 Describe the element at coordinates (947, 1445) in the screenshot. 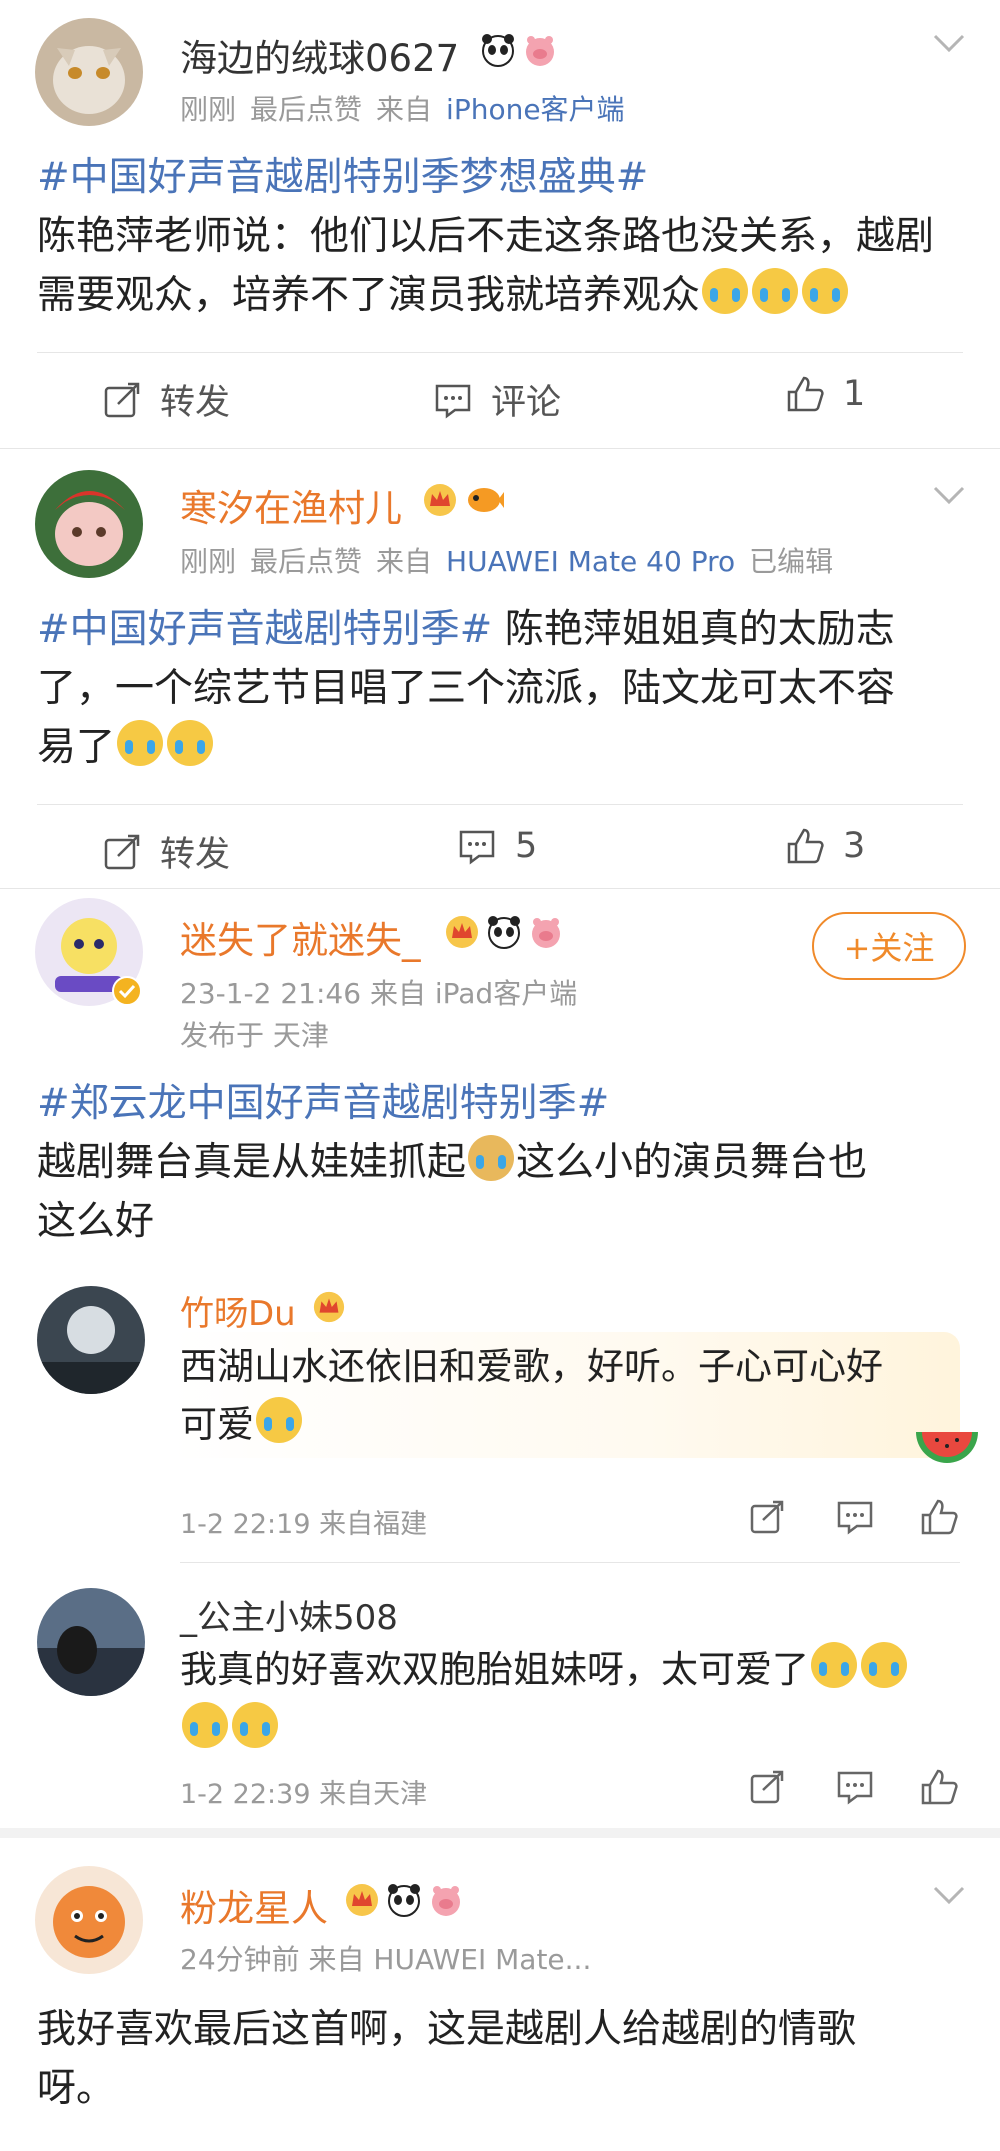

I see `watermelon-icon` at that location.